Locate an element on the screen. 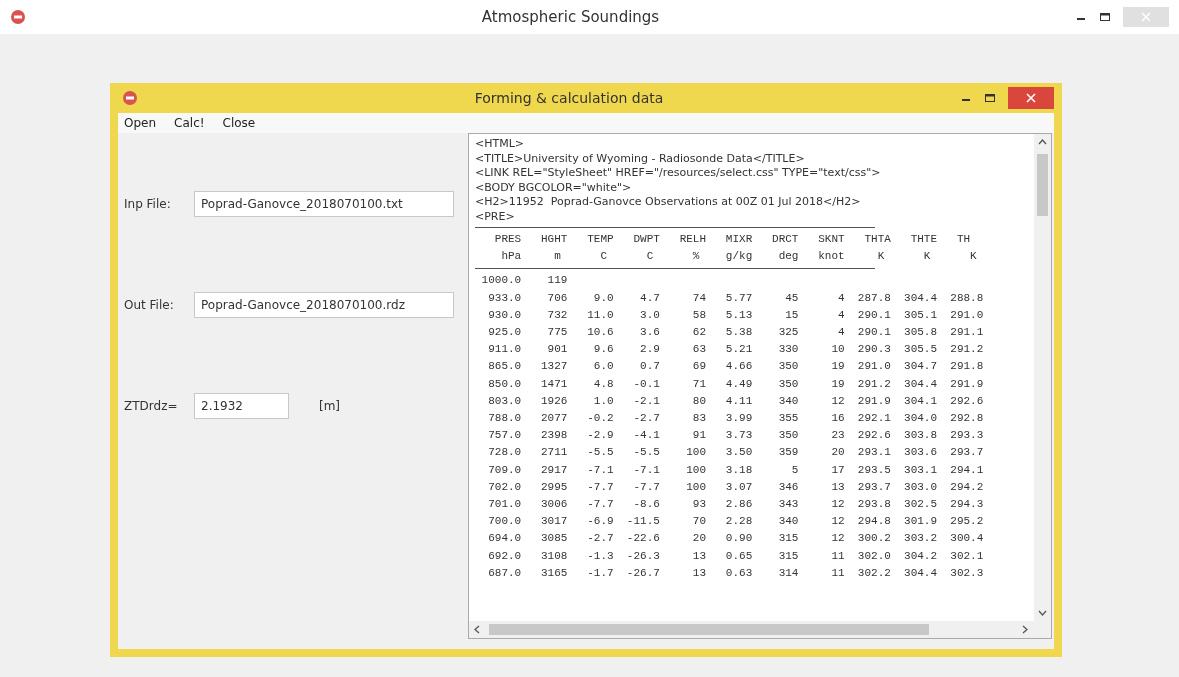 The image size is (1179, 677). text-line: 692.0 3108 -1.3 -26.3 13 0.65 315 11 302.0 304.2 302.1 is located at coordinates (736, 556).